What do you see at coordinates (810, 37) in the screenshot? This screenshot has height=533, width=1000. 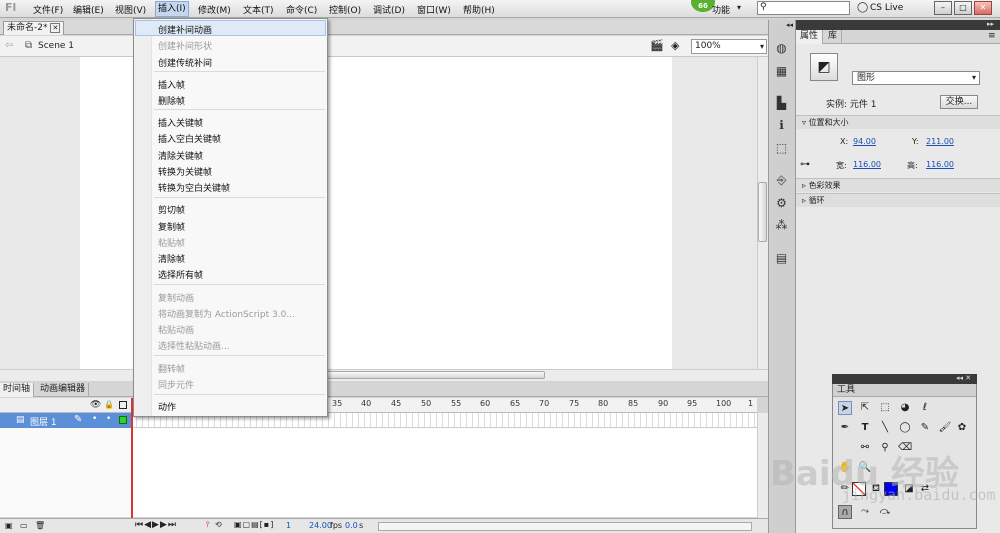 I see `tab-properties: 属性` at bounding box center [810, 37].